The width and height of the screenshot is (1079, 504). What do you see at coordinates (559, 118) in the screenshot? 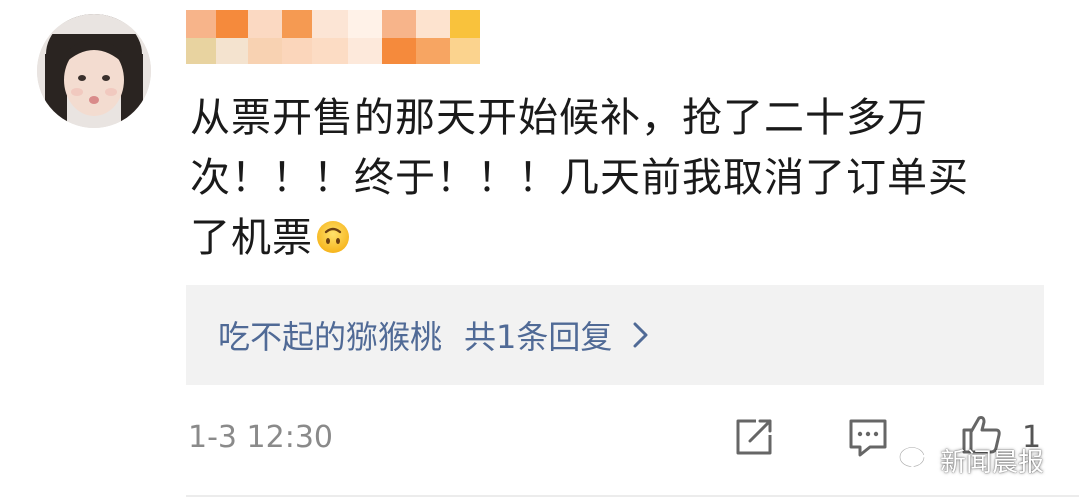
I see `comment-line-1: 从票开售的那天开始候补，抢了二十多万` at bounding box center [559, 118].